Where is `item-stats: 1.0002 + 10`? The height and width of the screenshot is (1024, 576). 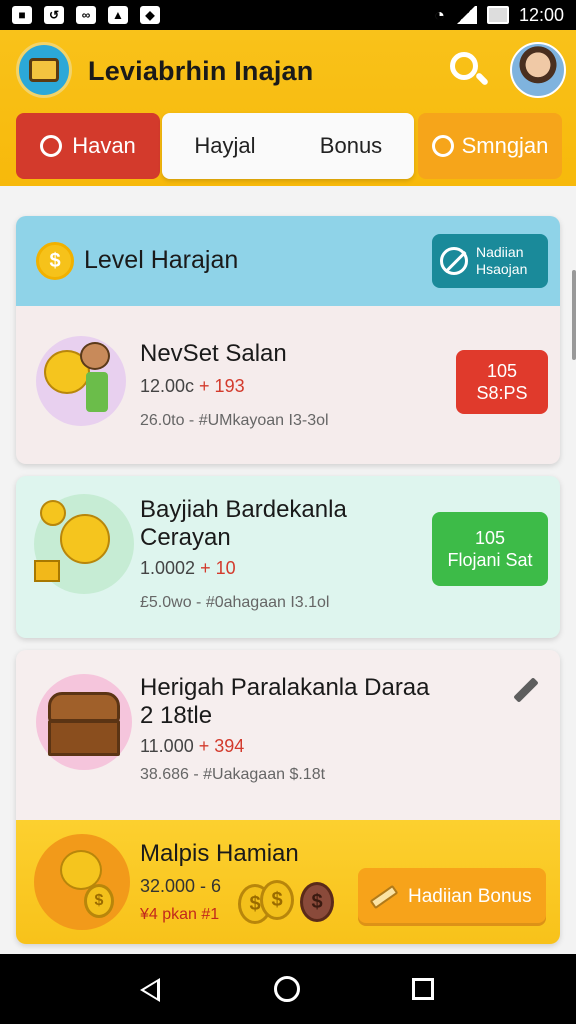
item-stats: 1.0002 + 10 is located at coordinates (188, 568).